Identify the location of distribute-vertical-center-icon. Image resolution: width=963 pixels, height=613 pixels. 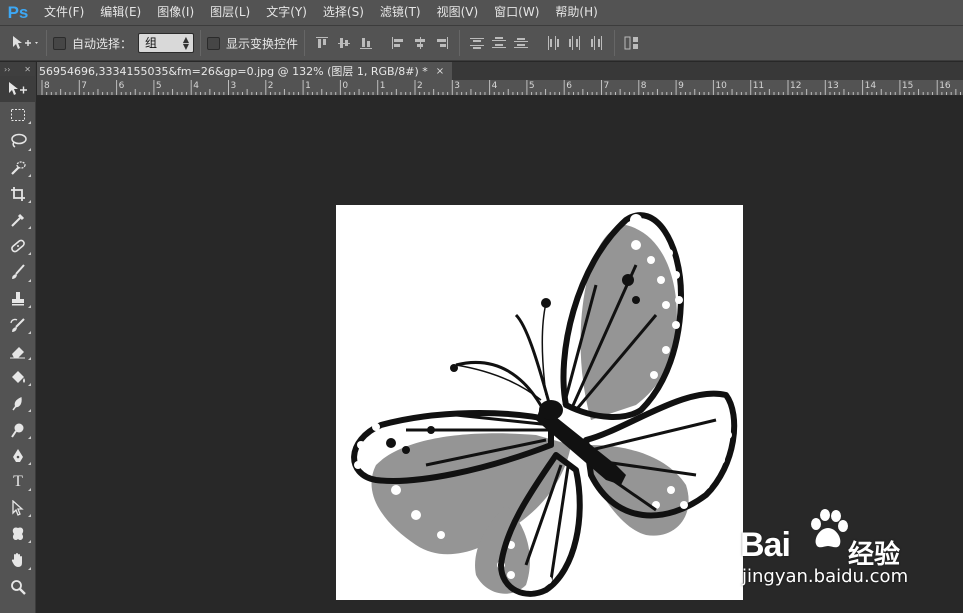
(499, 43).